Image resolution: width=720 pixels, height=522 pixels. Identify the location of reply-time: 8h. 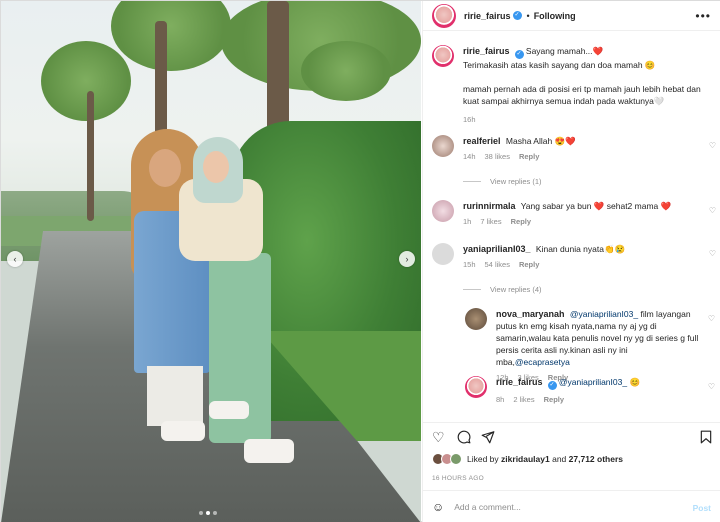
(500, 399).